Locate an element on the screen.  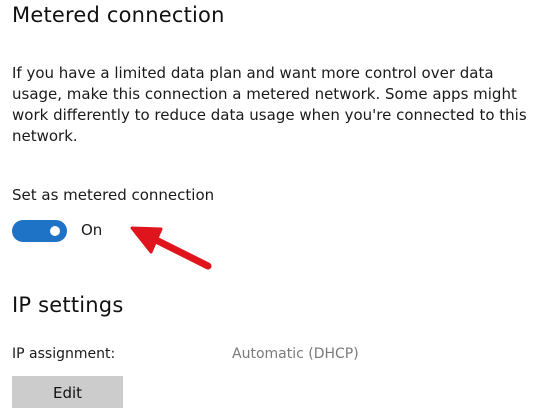
metered-connection-toggle is located at coordinates (39, 231).